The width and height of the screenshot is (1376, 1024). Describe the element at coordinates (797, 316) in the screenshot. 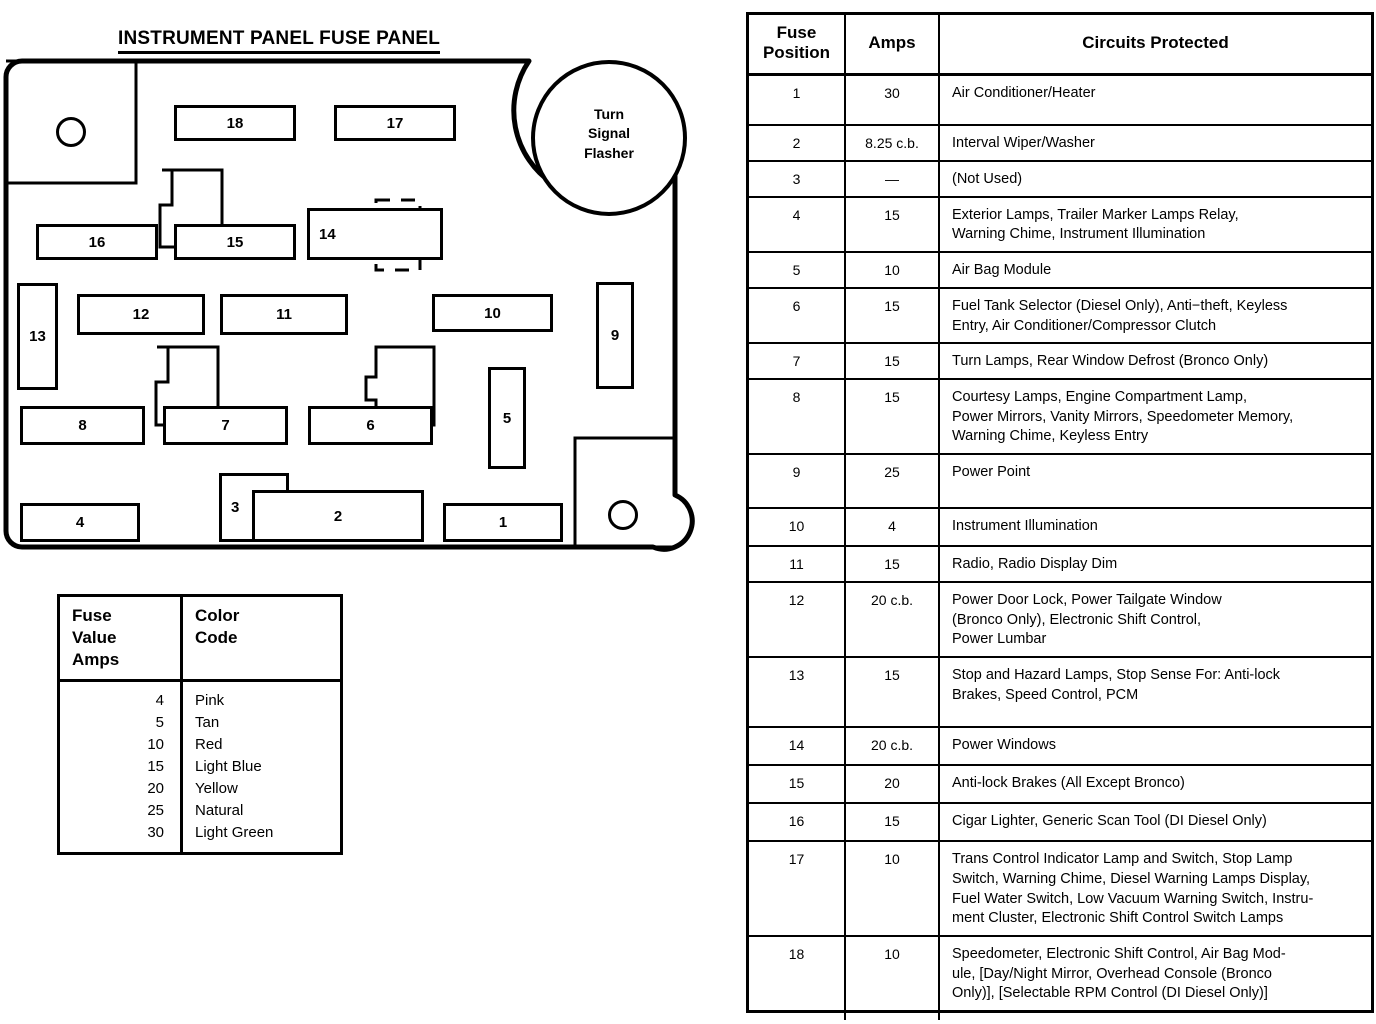

I see `cell-fuse-position: 6` at that location.